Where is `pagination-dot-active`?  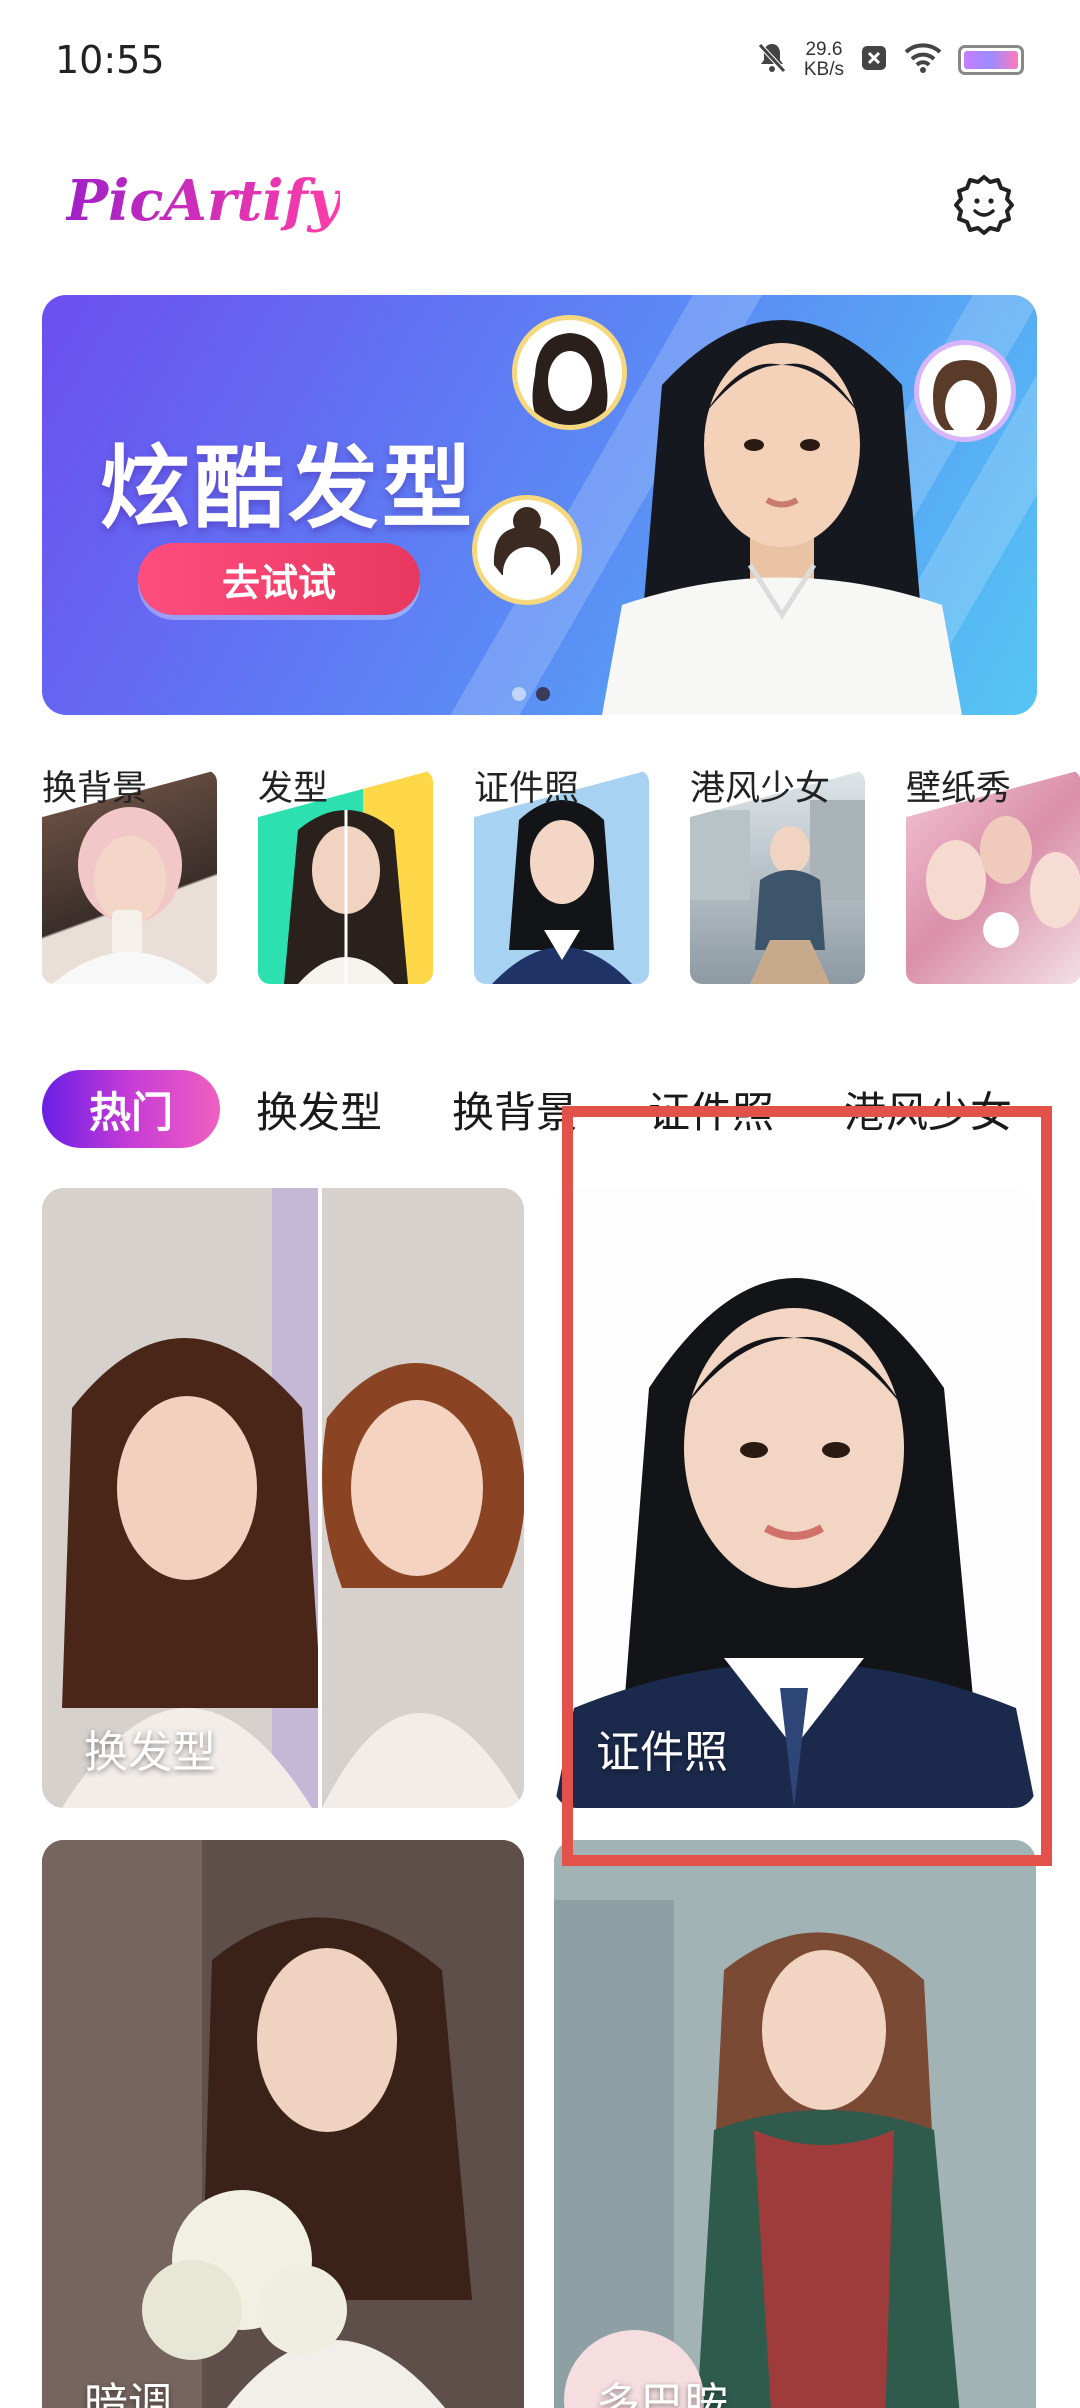
pagination-dot-active is located at coordinates (543, 694).